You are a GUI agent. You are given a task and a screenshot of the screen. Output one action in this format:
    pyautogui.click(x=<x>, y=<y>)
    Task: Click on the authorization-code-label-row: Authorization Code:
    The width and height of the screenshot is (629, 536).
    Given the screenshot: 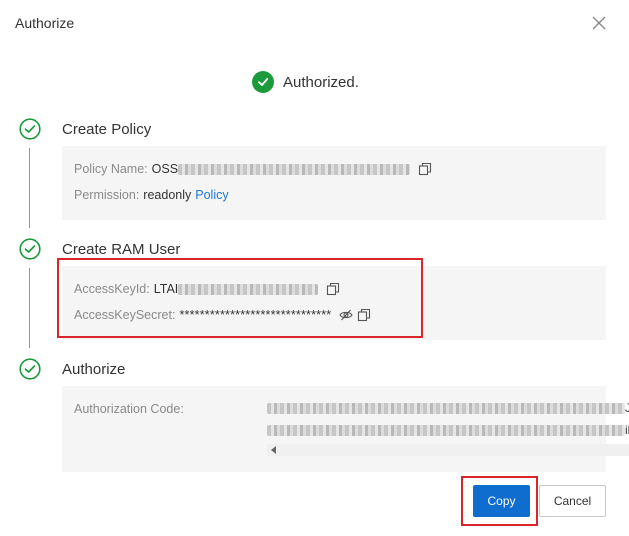 What is the action you would take?
    pyautogui.click(x=129, y=409)
    